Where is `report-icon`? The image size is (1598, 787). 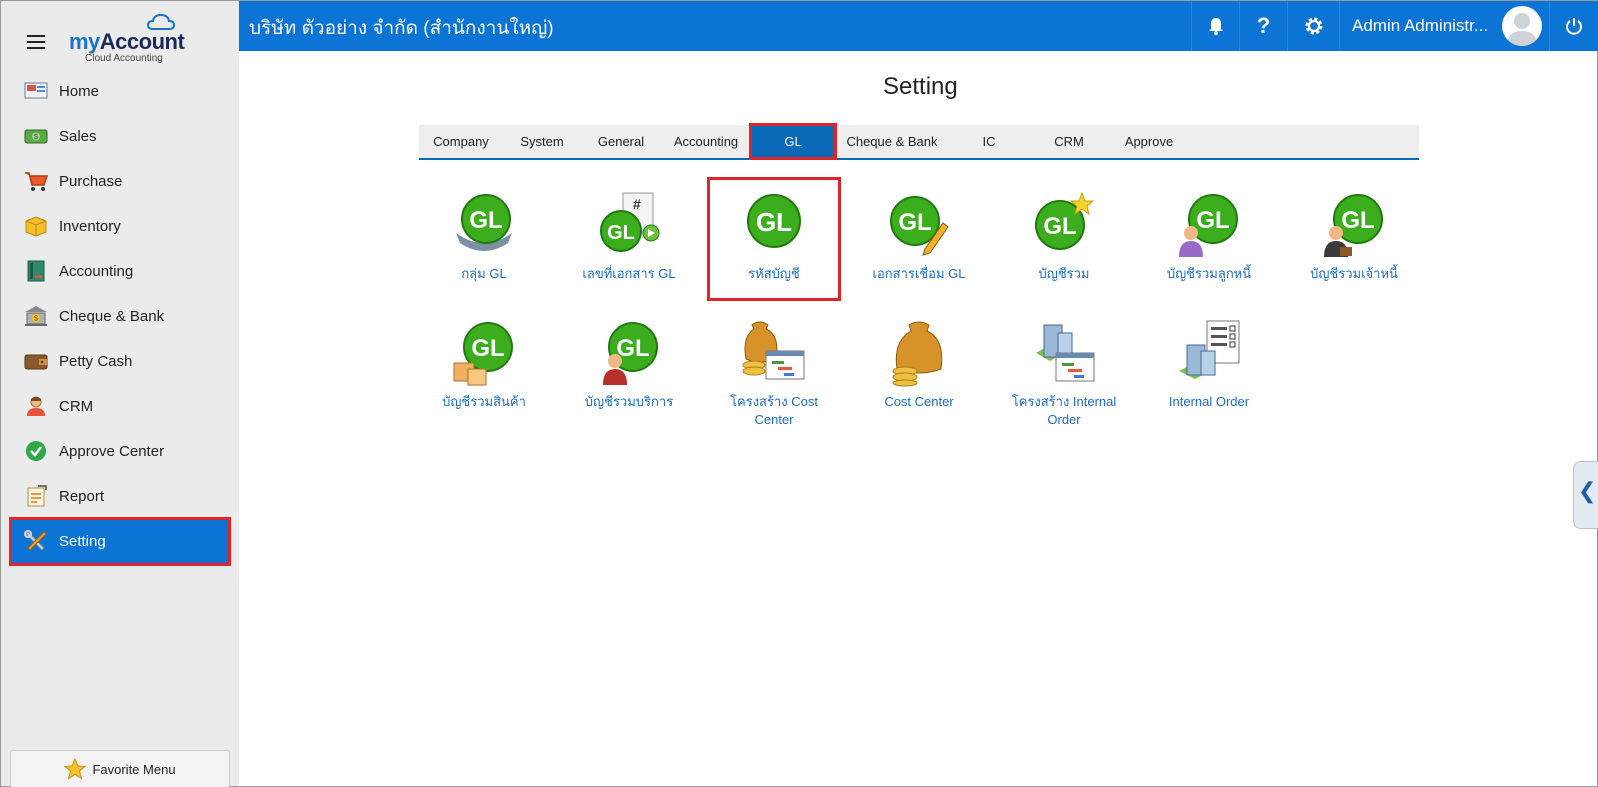
report-icon is located at coordinates (37, 496).